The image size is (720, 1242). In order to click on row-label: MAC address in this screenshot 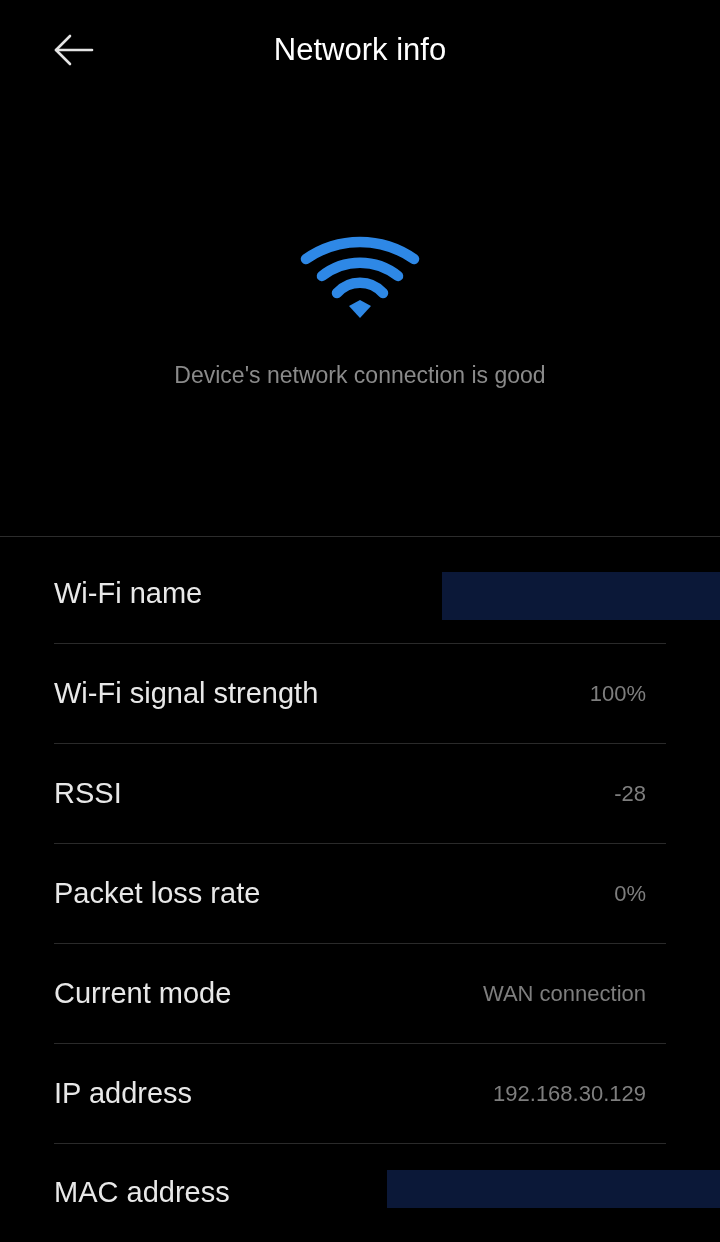, I will do `click(142, 1193)`.